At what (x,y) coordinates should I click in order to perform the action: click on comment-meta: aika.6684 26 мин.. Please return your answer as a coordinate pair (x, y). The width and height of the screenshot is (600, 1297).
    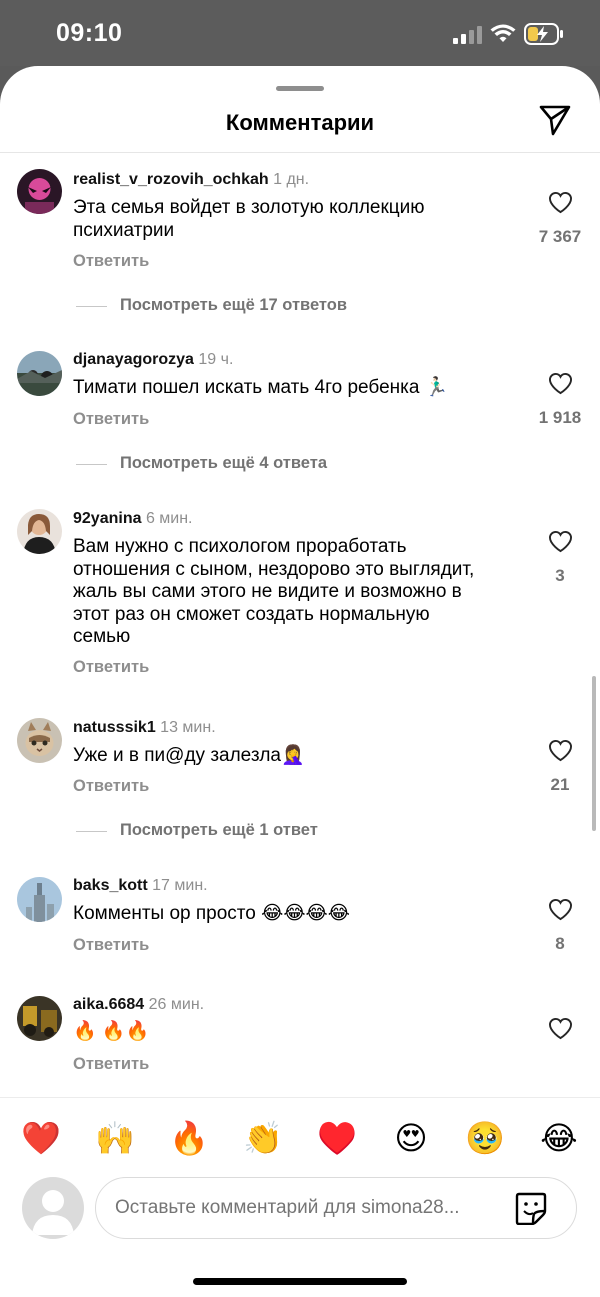
    Looking at the image, I should click on (138, 1005).